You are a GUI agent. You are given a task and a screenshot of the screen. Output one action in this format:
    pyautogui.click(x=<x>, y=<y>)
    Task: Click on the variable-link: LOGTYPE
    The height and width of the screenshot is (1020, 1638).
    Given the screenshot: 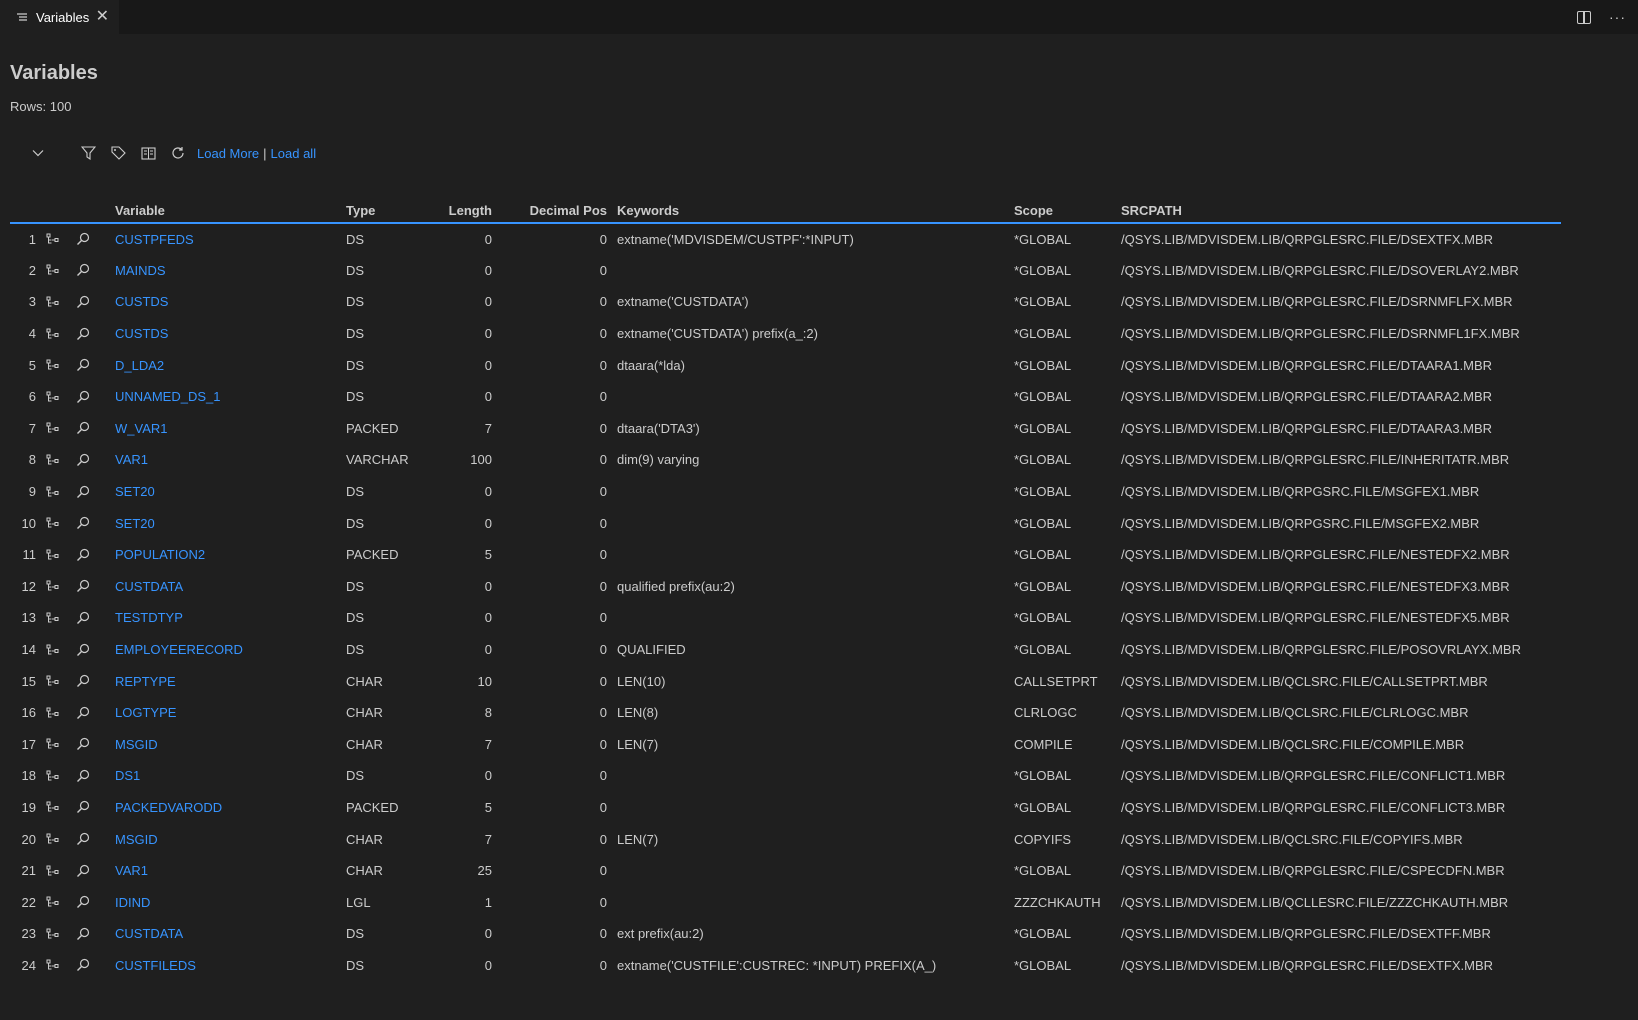 What is the action you would take?
    pyautogui.click(x=145, y=712)
    